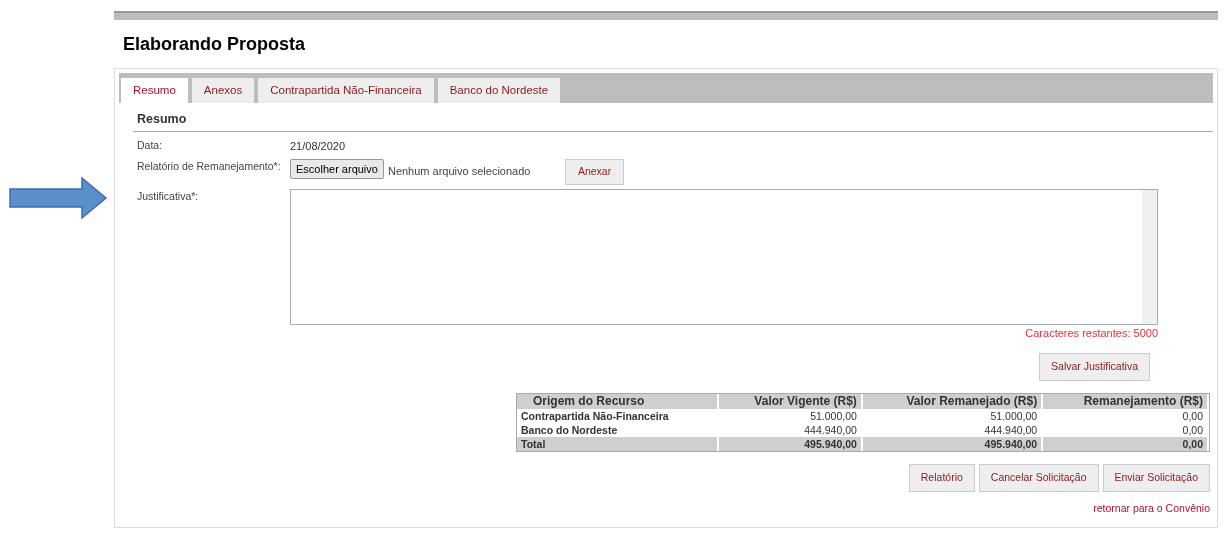 This screenshot has width=1228, height=533. I want to click on column-header: Valor Remanejado (R$), so click(952, 401).